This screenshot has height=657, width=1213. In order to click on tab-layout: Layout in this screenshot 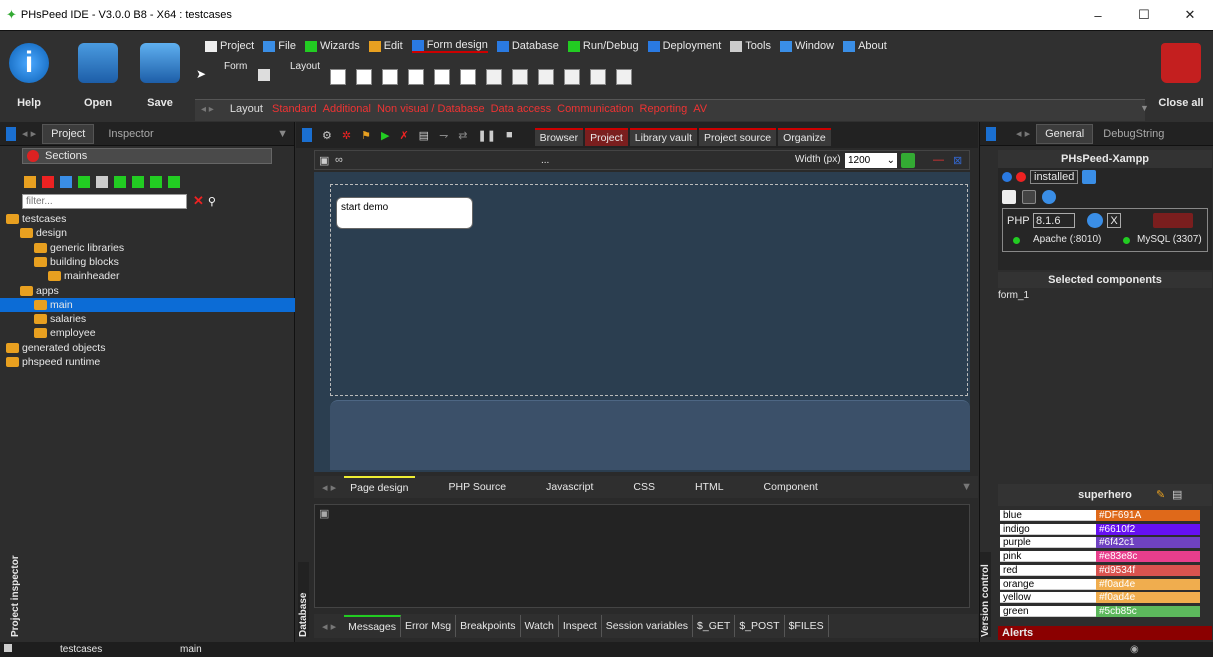, I will do `click(246, 109)`.